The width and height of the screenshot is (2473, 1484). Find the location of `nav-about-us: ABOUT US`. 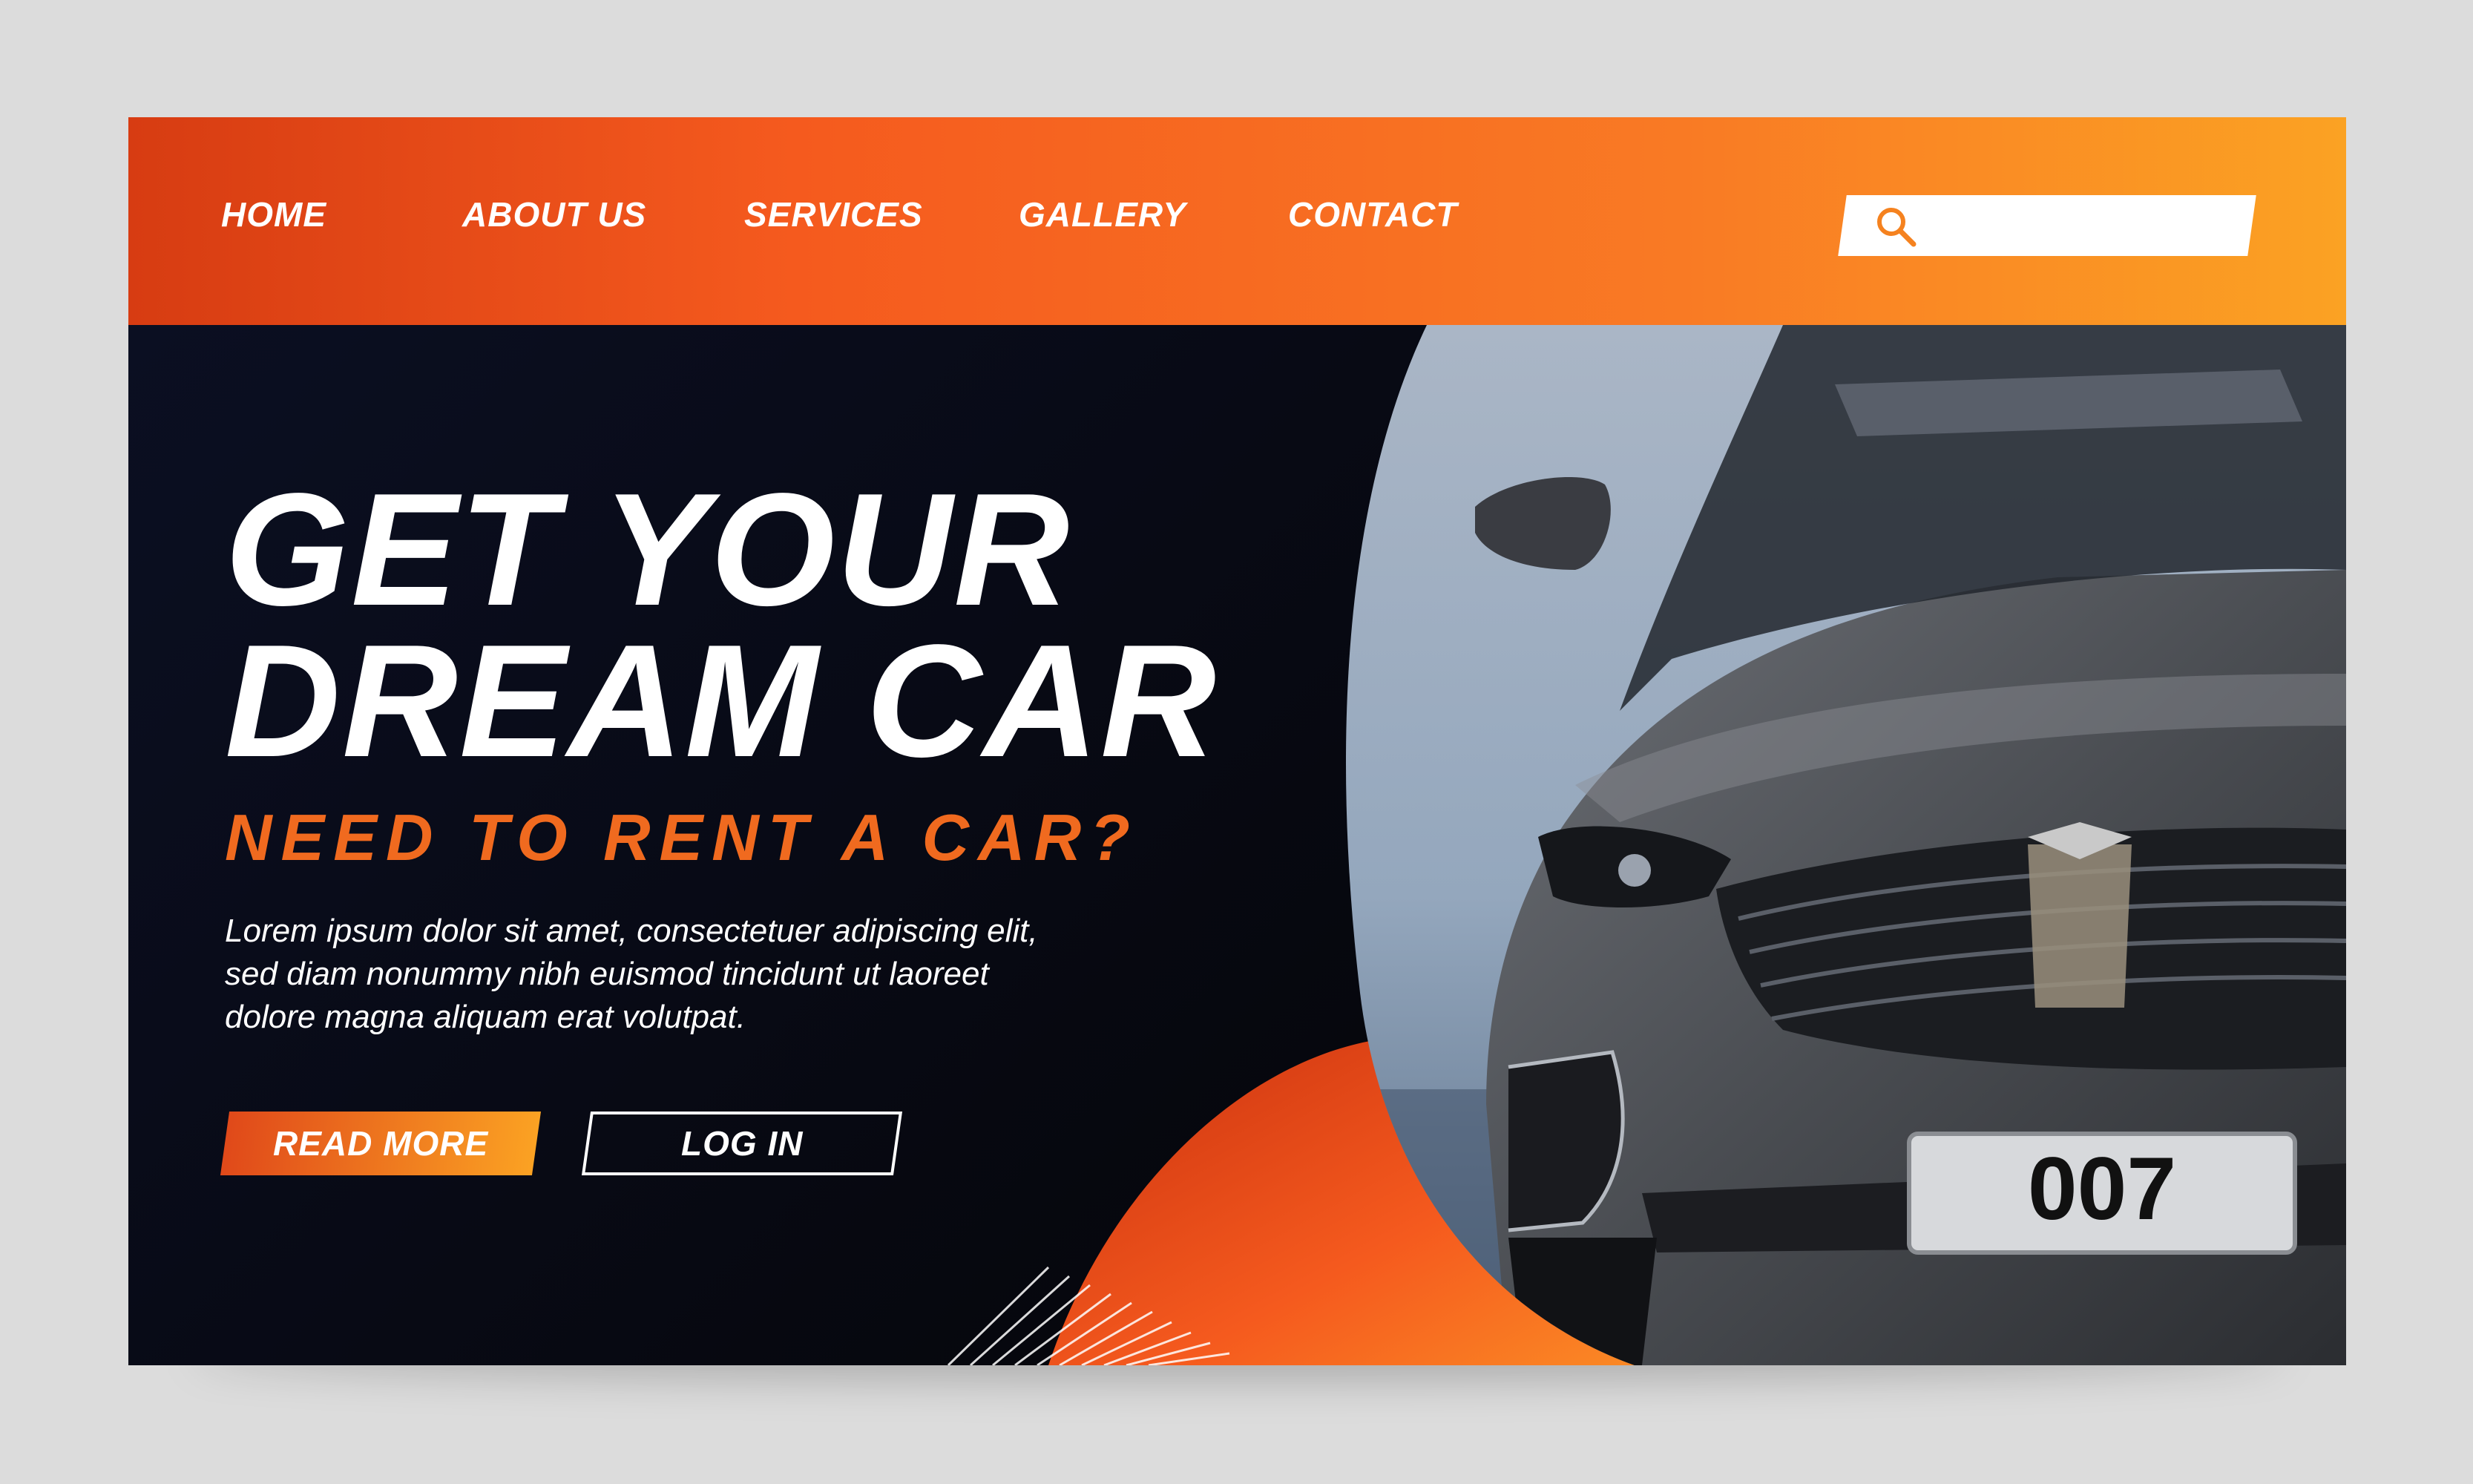

nav-about-us: ABOUT US is located at coordinates (554, 214).